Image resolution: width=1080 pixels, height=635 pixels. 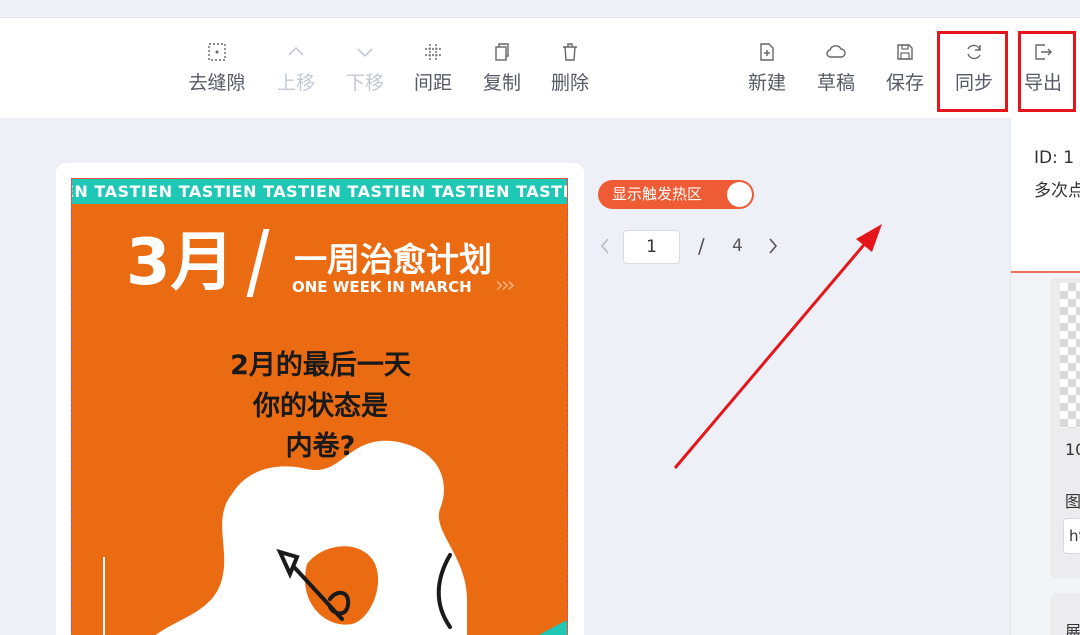 I want to click on annotation-arrow, so click(x=777, y=346).